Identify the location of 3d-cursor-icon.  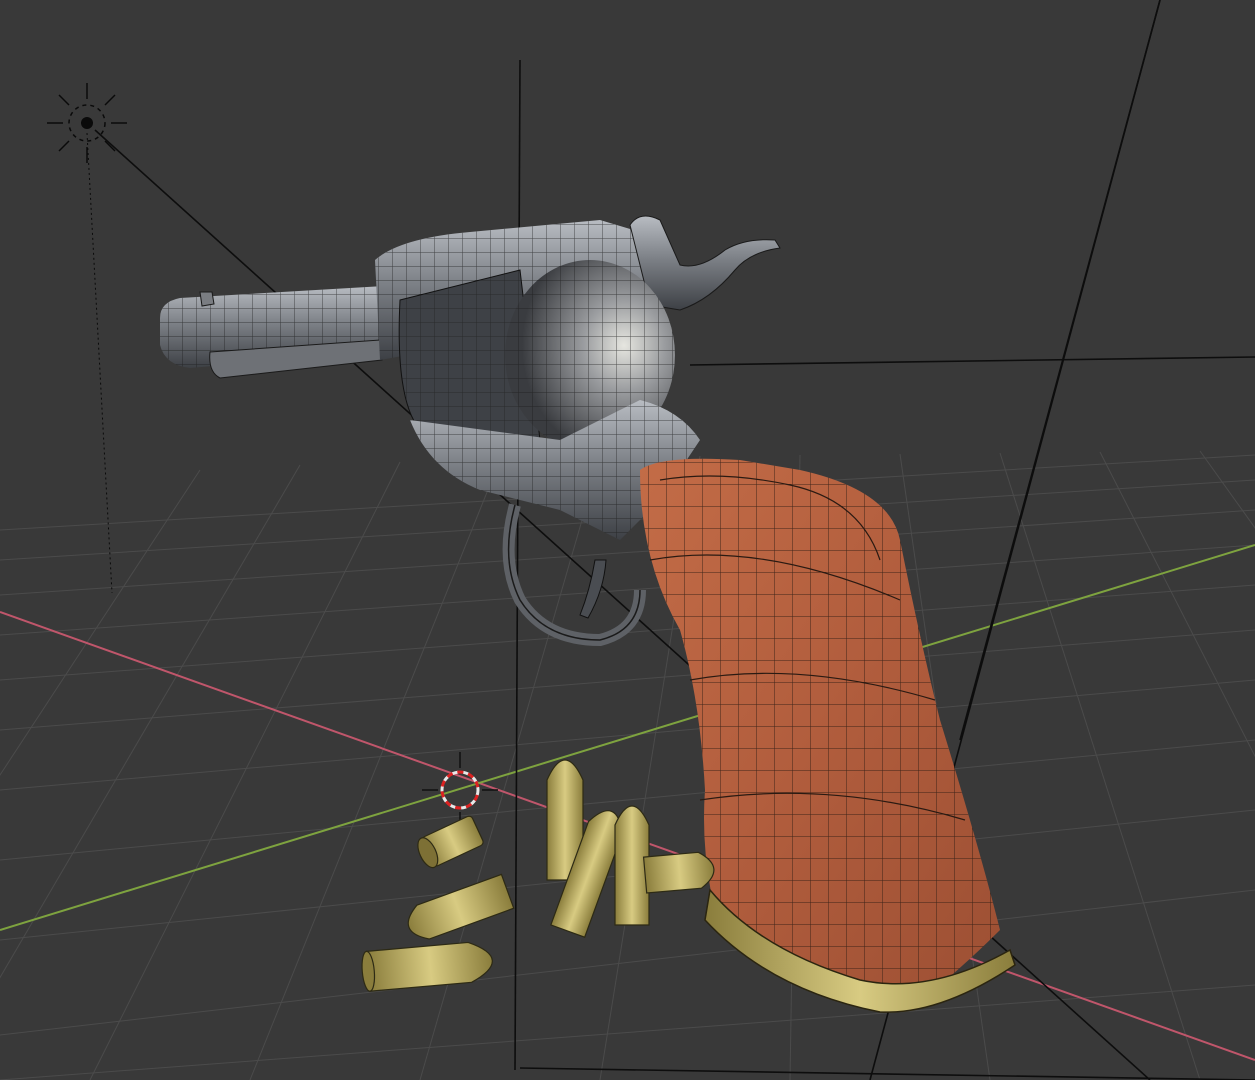
(460, 790).